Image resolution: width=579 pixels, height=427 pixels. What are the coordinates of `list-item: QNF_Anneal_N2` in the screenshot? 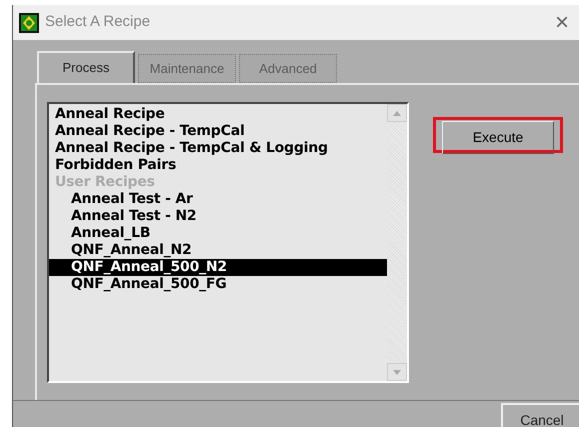 It's located at (218, 250).